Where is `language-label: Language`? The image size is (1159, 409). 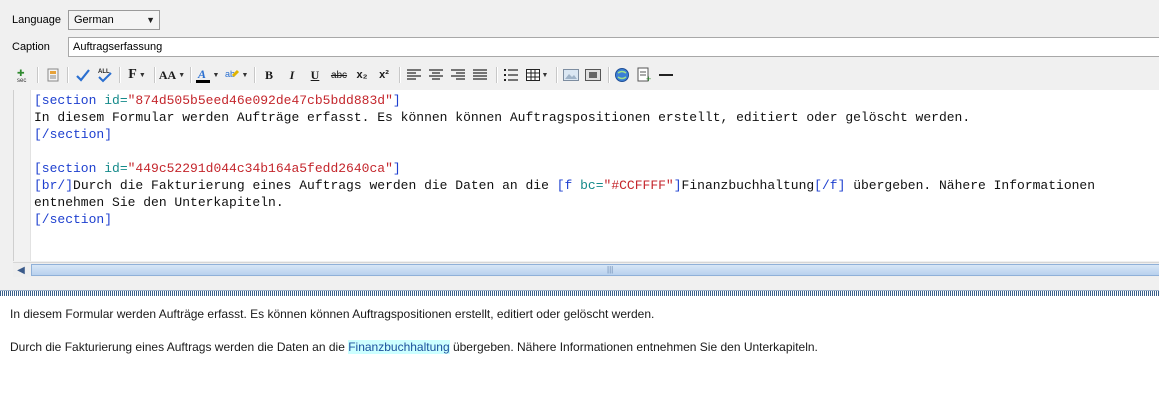
language-label: Language is located at coordinates (36, 20).